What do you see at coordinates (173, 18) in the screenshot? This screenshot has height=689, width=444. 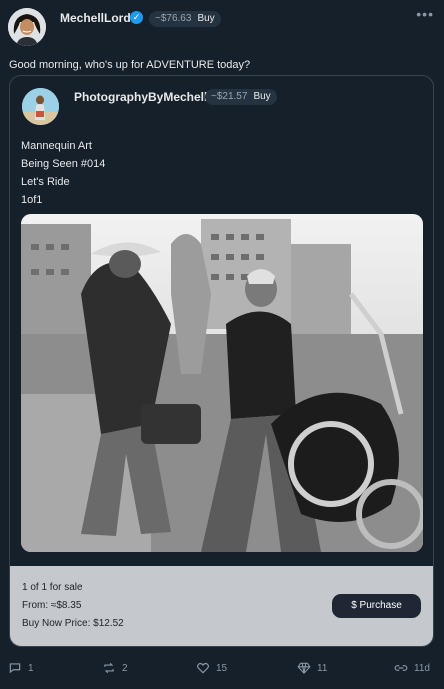 I see `price-value: ~$76.63` at bounding box center [173, 18].